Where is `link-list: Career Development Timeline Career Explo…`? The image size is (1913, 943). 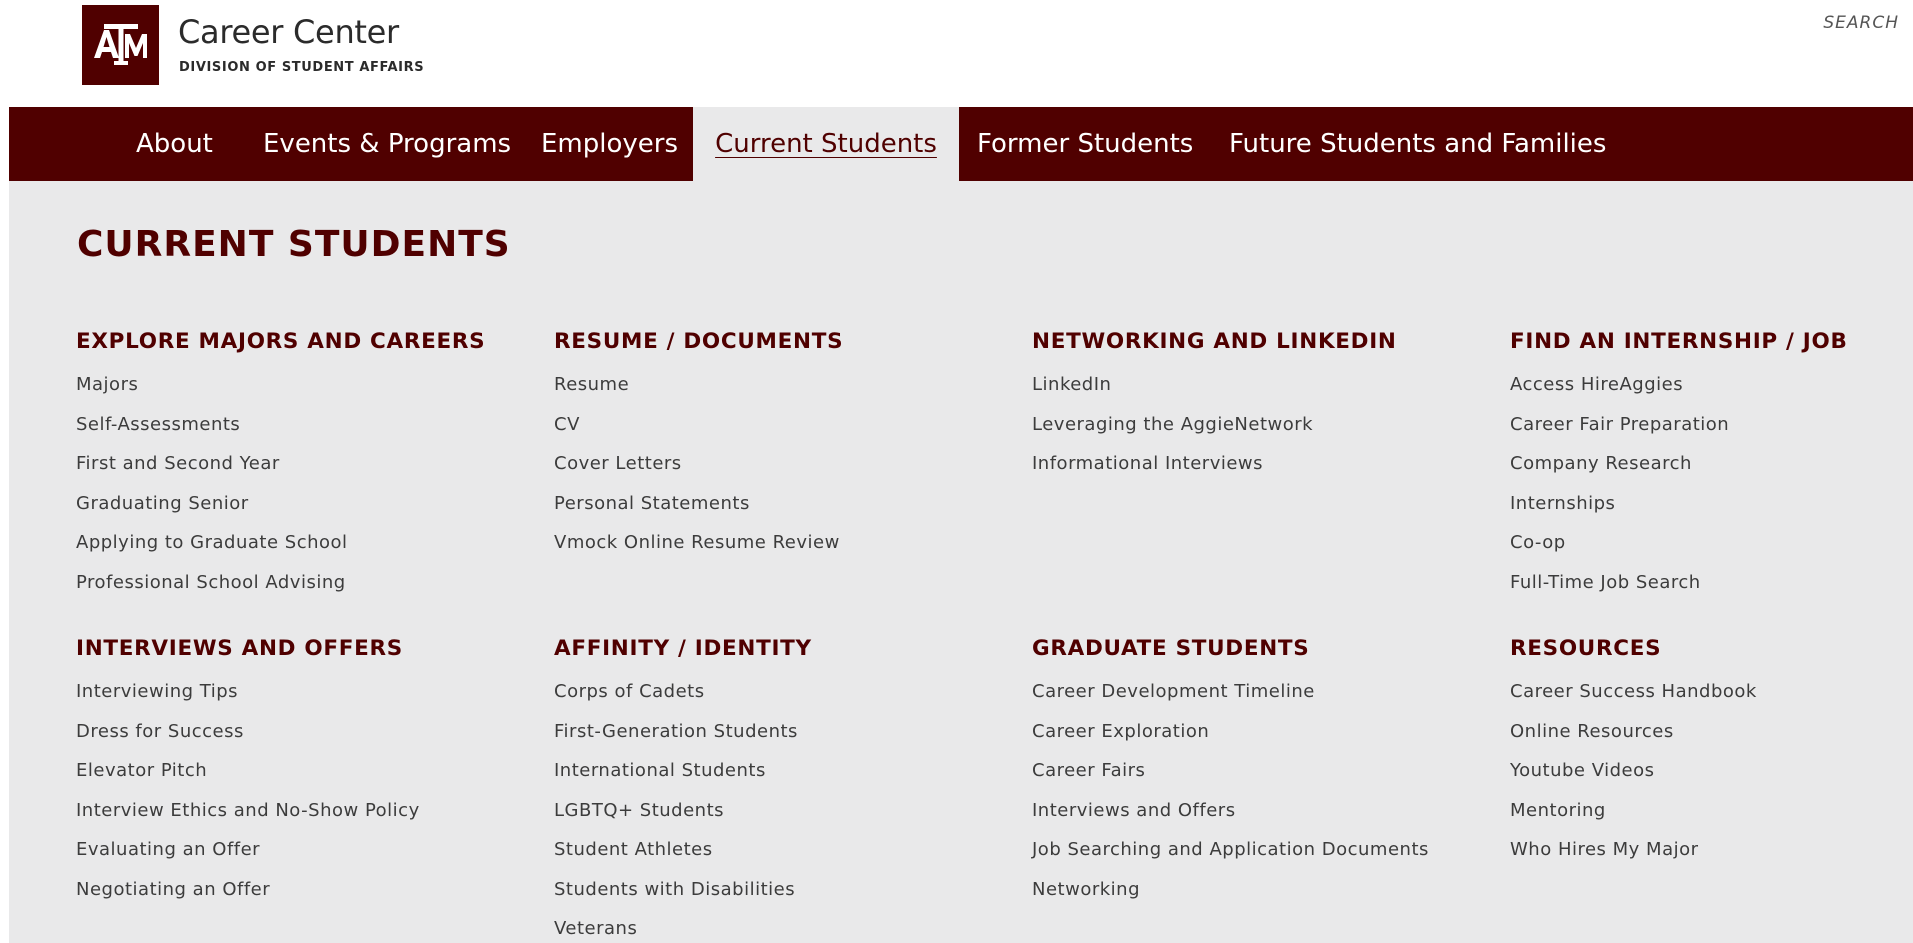
link-list: Career Development Timeline Career Explo… is located at coordinates (1267, 790).